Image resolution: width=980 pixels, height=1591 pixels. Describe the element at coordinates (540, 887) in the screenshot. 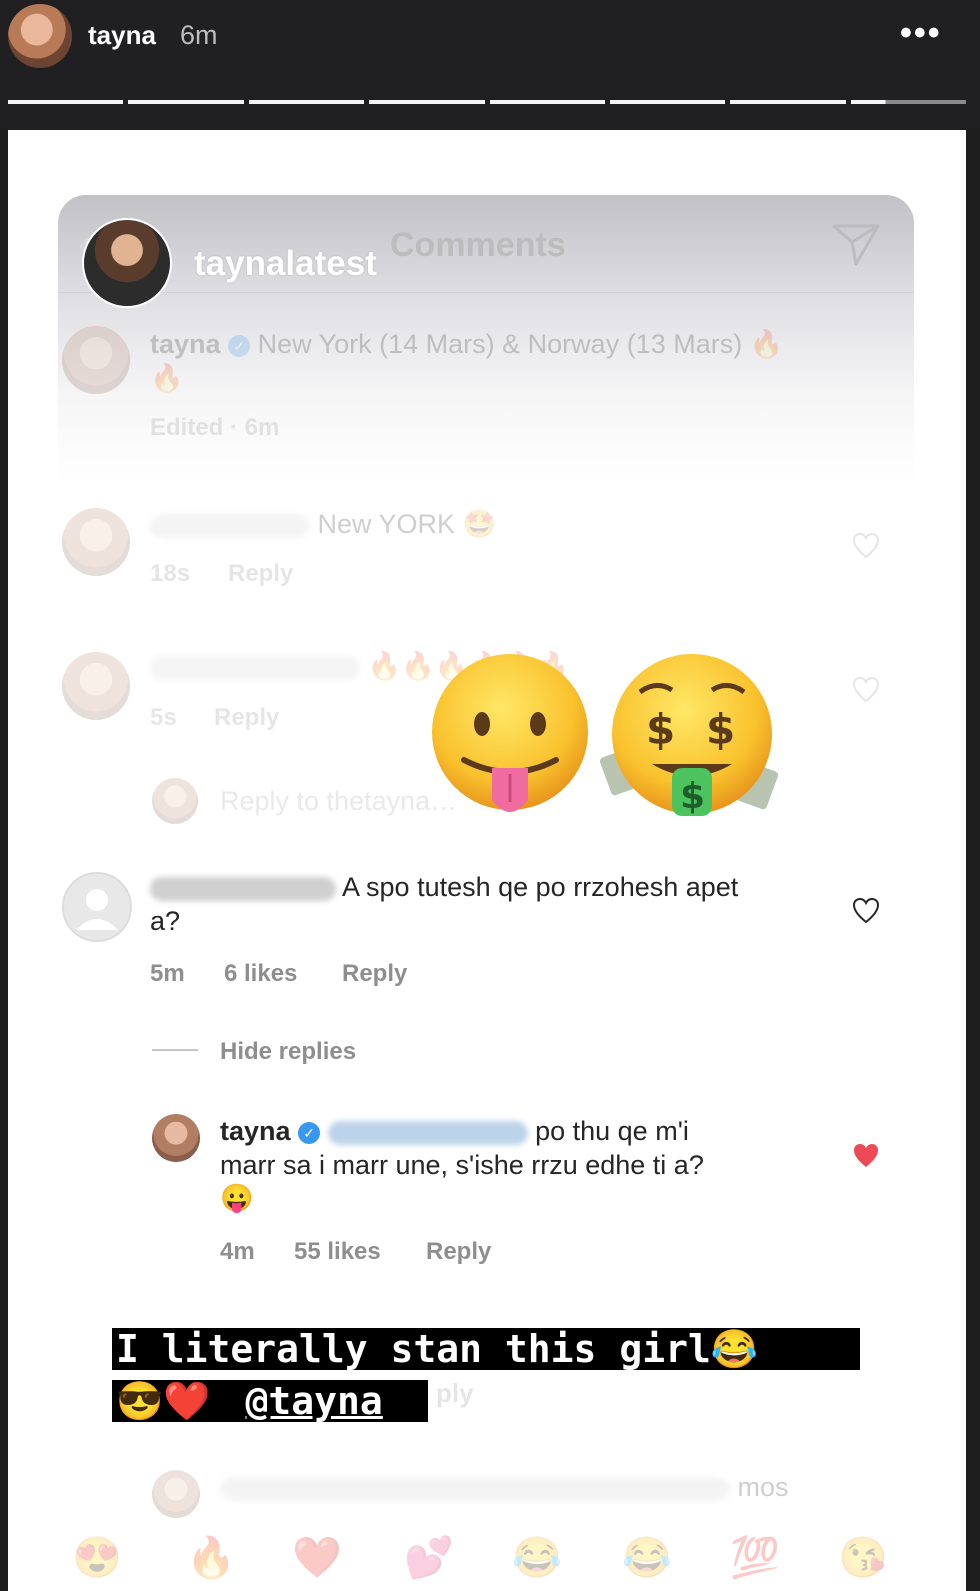

I see `comment-text: A spo tutesh qe po rrzohesh apet` at that location.